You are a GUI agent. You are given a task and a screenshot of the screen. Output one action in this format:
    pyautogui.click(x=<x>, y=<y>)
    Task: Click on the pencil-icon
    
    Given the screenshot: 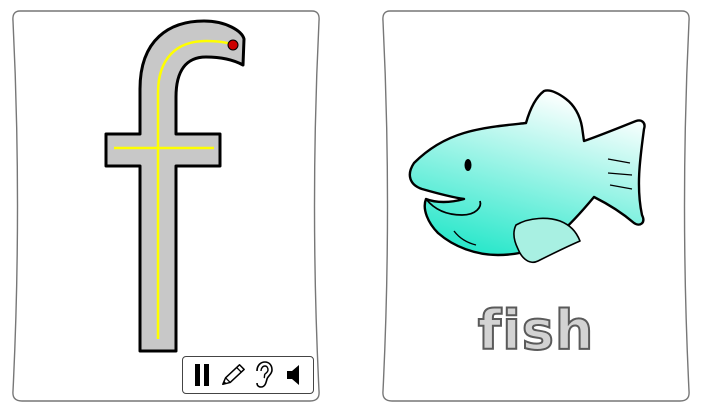 What is the action you would take?
    pyautogui.click(x=233, y=375)
    